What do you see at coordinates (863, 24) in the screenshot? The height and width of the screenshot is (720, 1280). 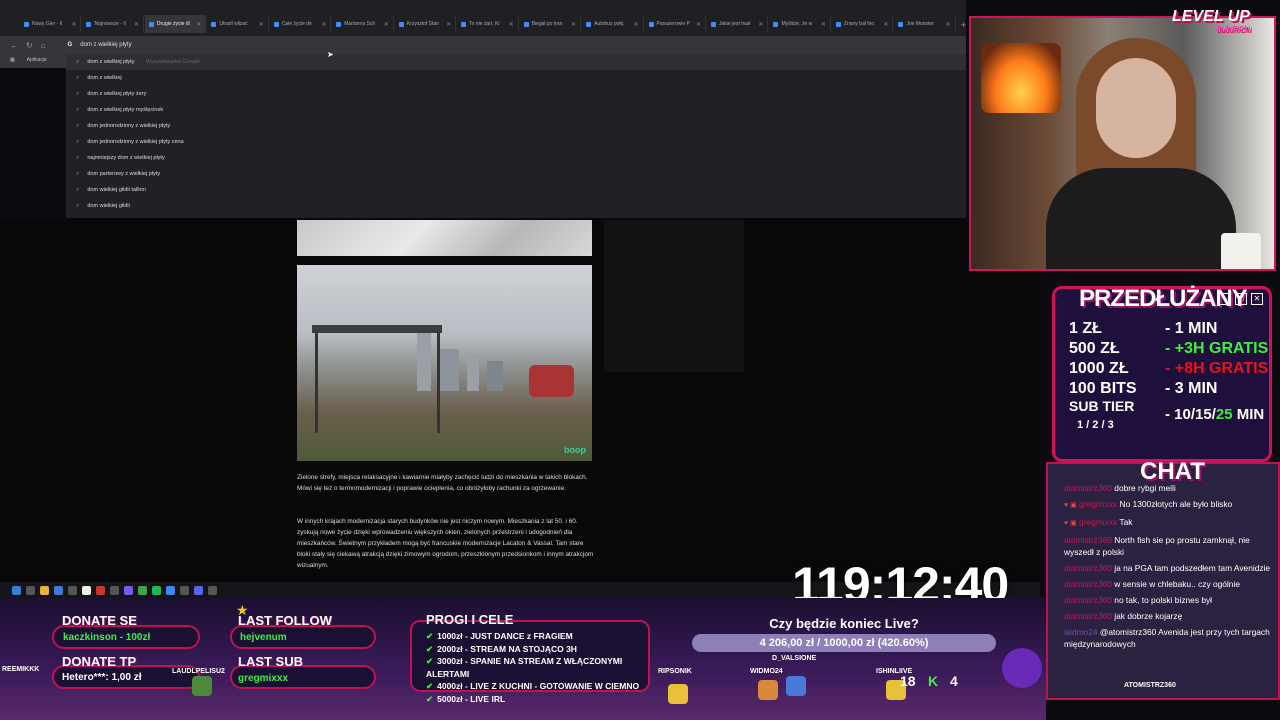 I see `browser-tab: Znany bał foo ✕` at bounding box center [863, 24].